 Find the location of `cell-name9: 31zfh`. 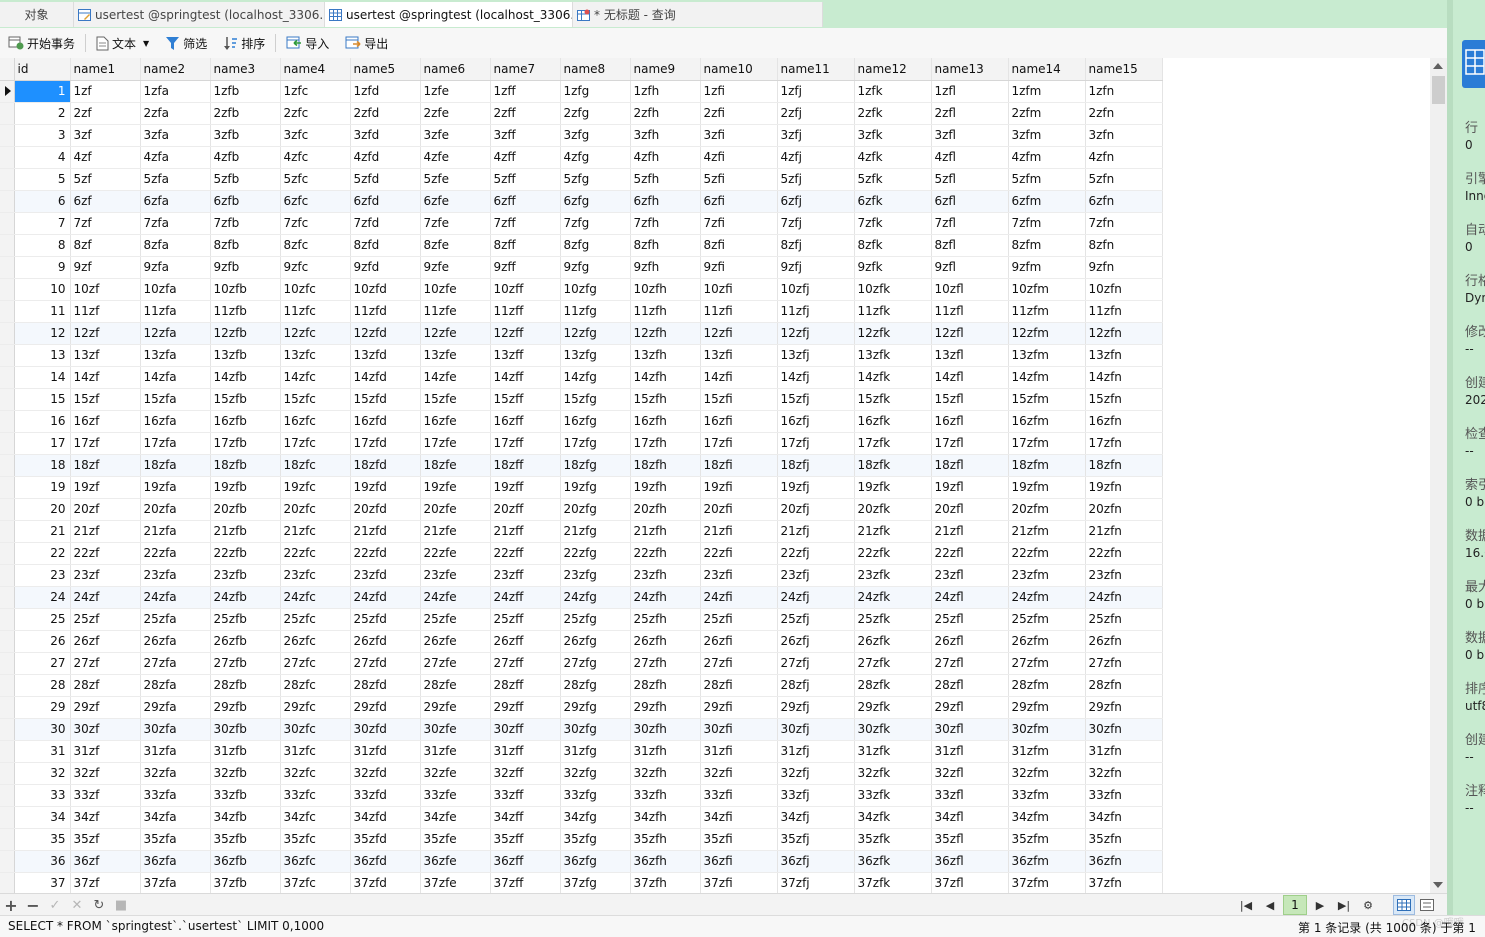

cell-name9: 31zfh is located at coordinates (665, 751).